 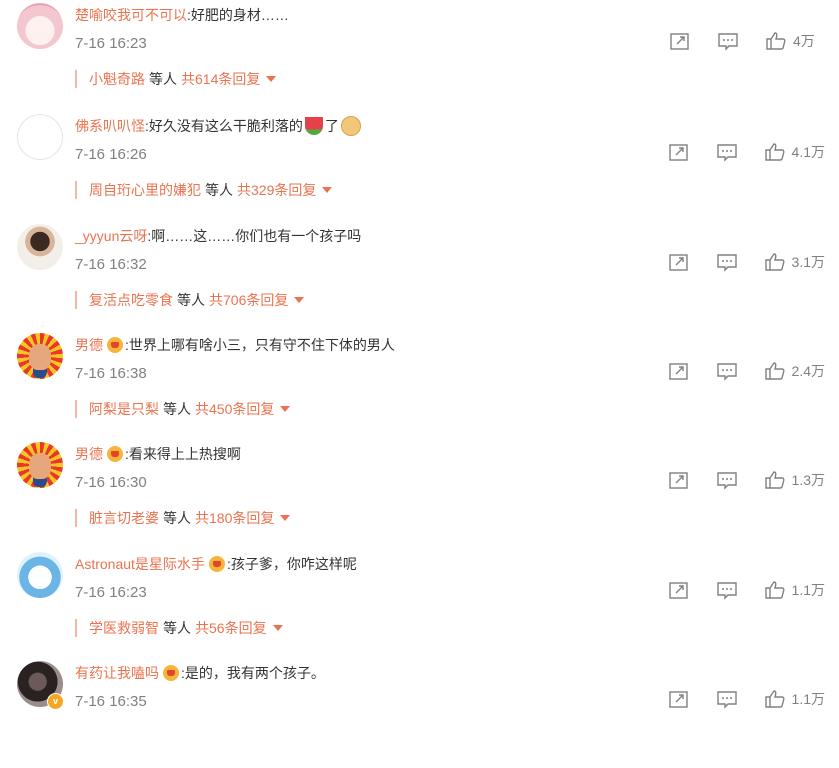 I want to click on reply-total: 共180条回复, so click(x=234, y=518).